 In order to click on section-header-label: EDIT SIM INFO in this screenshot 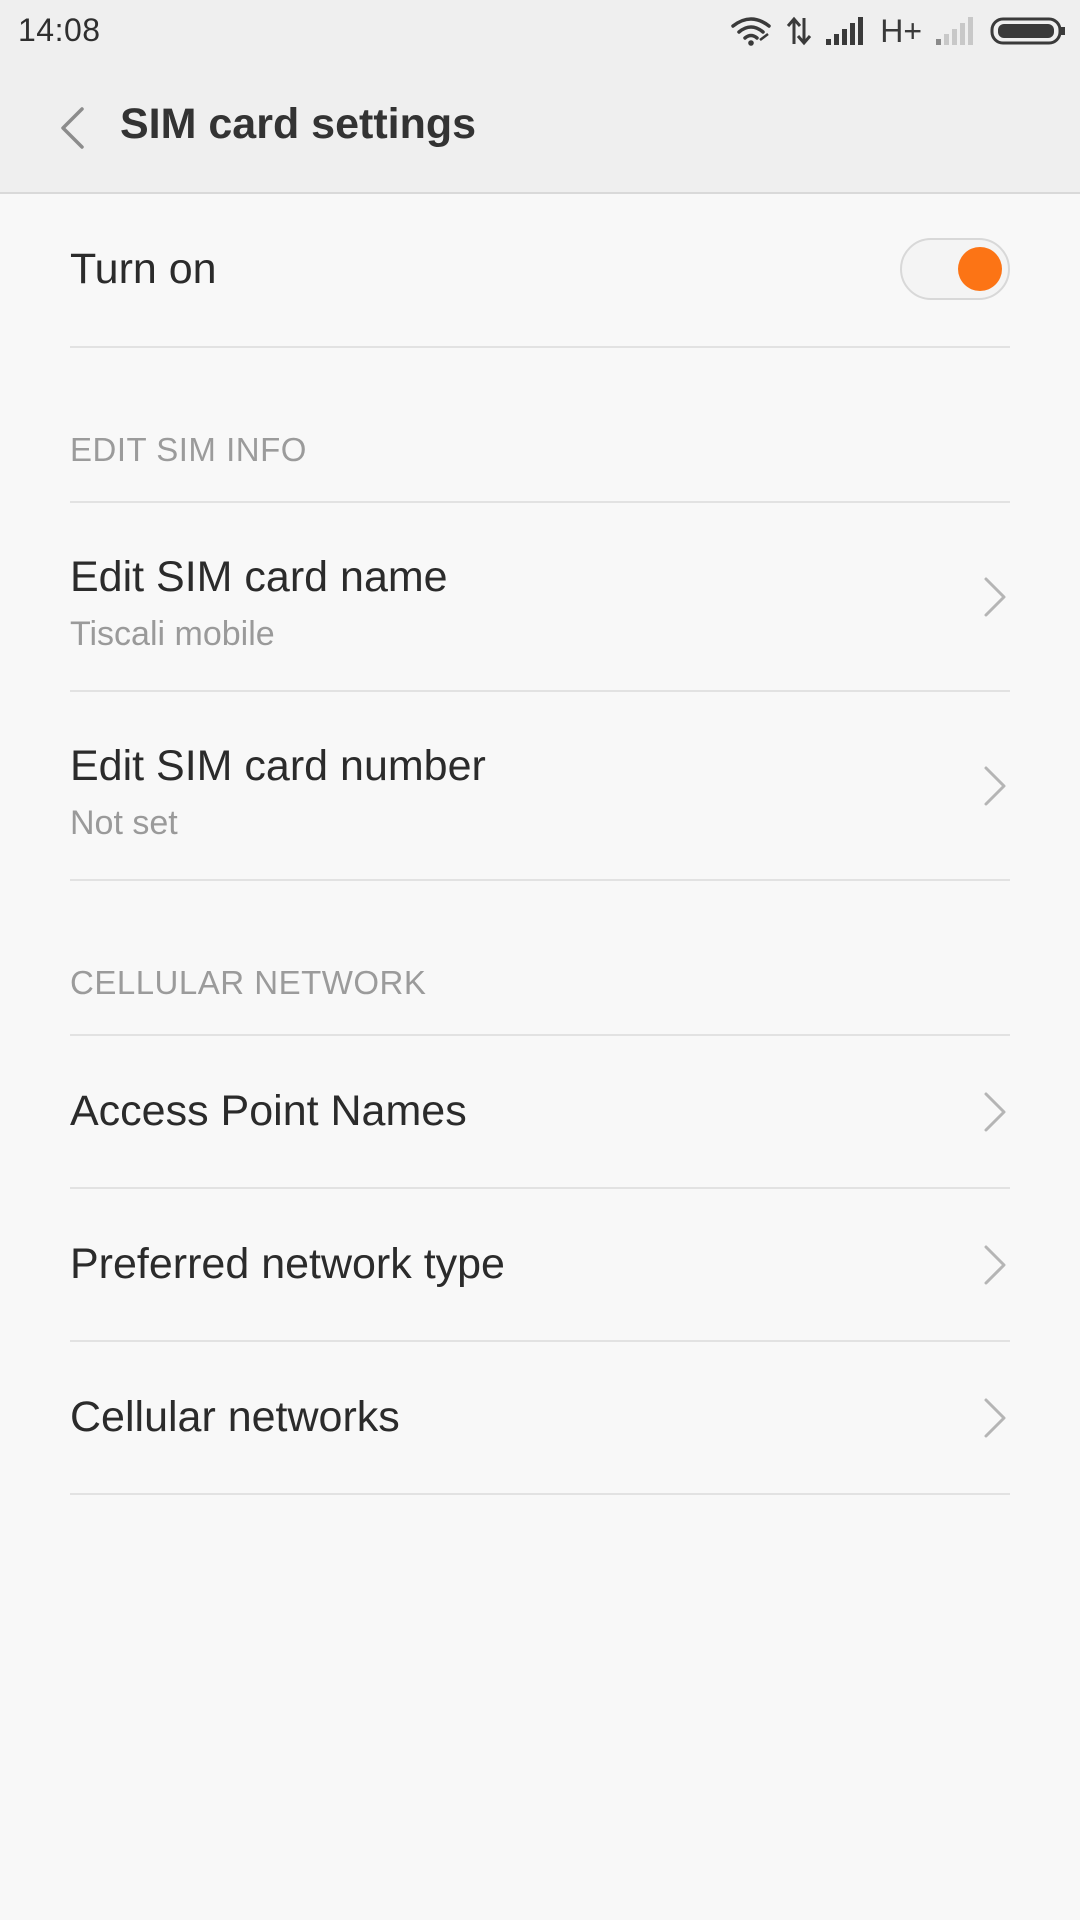, I will do `click(188, 449)`.